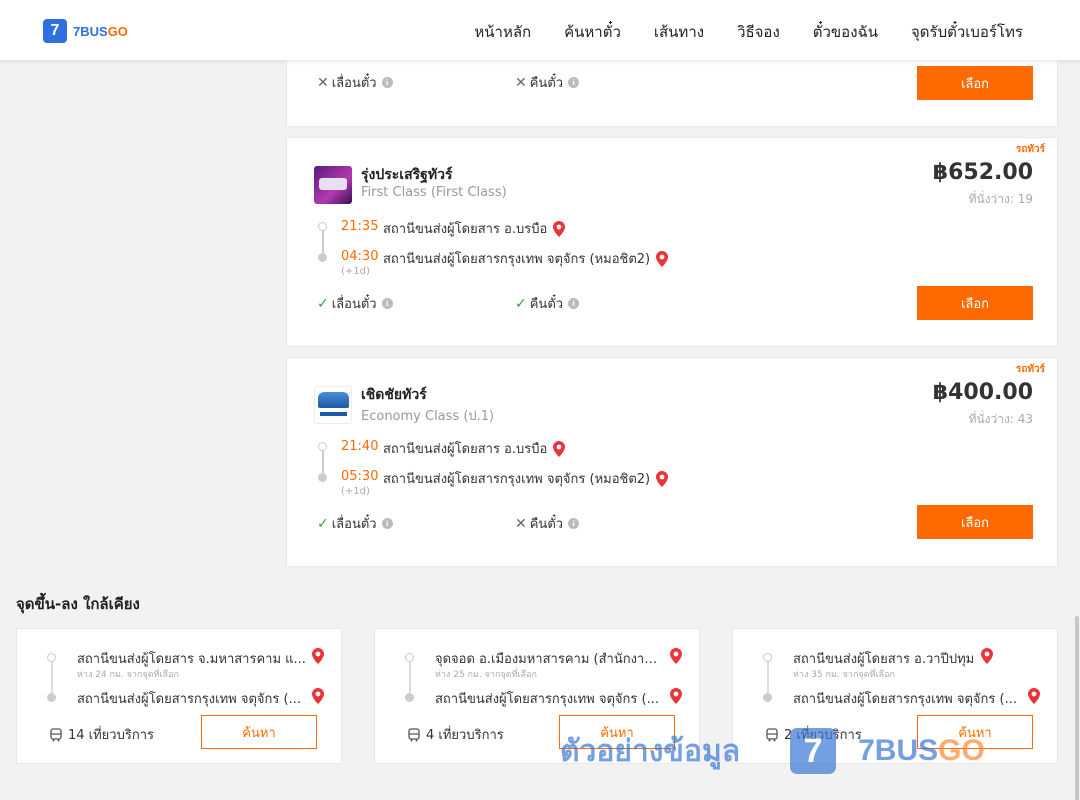  I want to click on nav-my-tickets: ตั๋วของฉัน, so click(845, 32).